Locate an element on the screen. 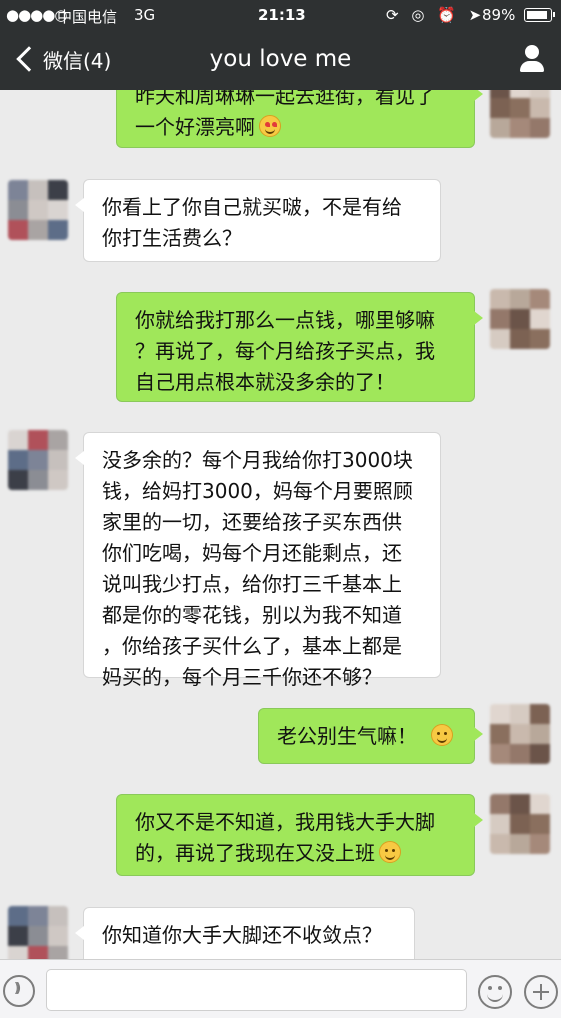 The height and width of the screenshot is (1018, 561). heart-eyes-emoji is located at coordinates (270, 126).